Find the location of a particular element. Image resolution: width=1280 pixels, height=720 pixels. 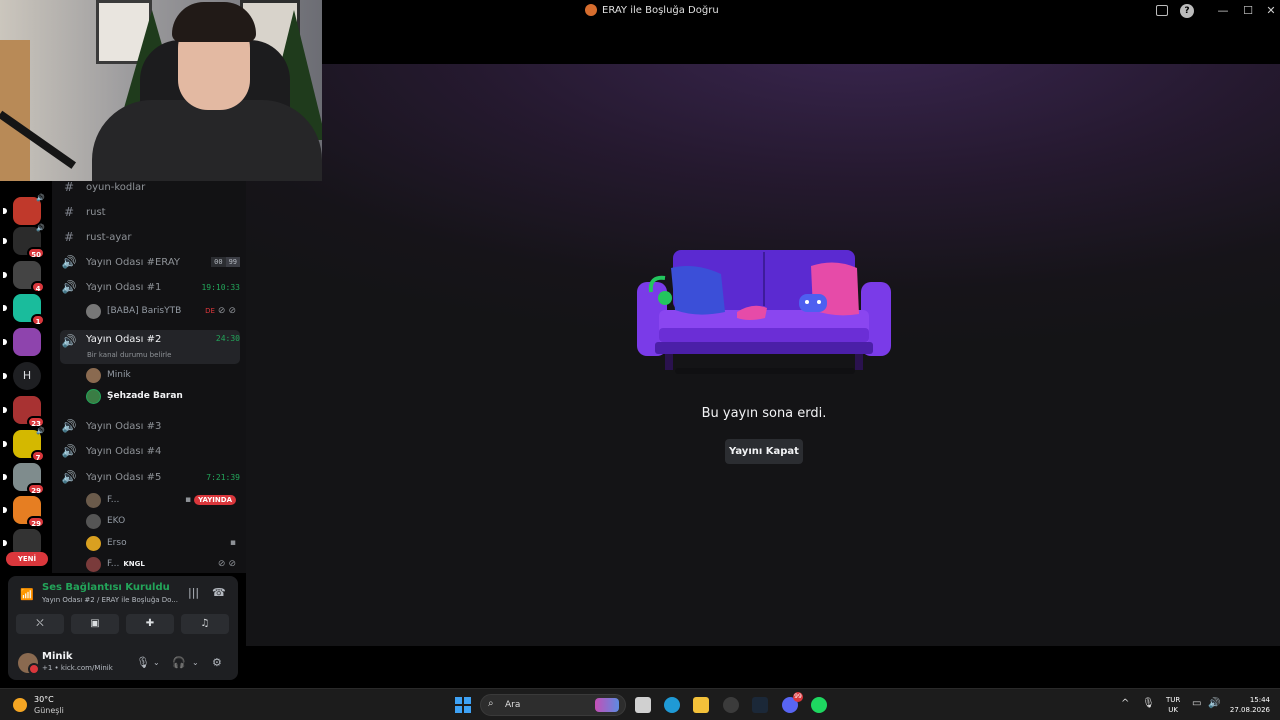

close-stream-button: Yayını Kapat is located at coordinates (764, 451).